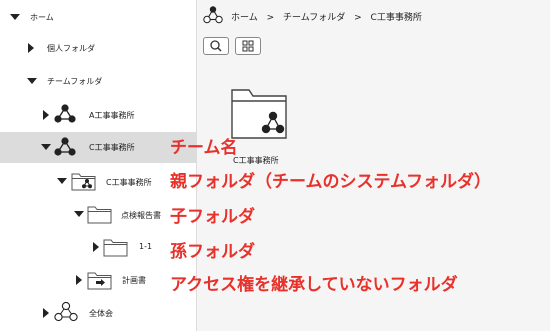 The image size is (550, 331). I want to click on sidebar-item-label: A工事事務所, so click(112, 115).